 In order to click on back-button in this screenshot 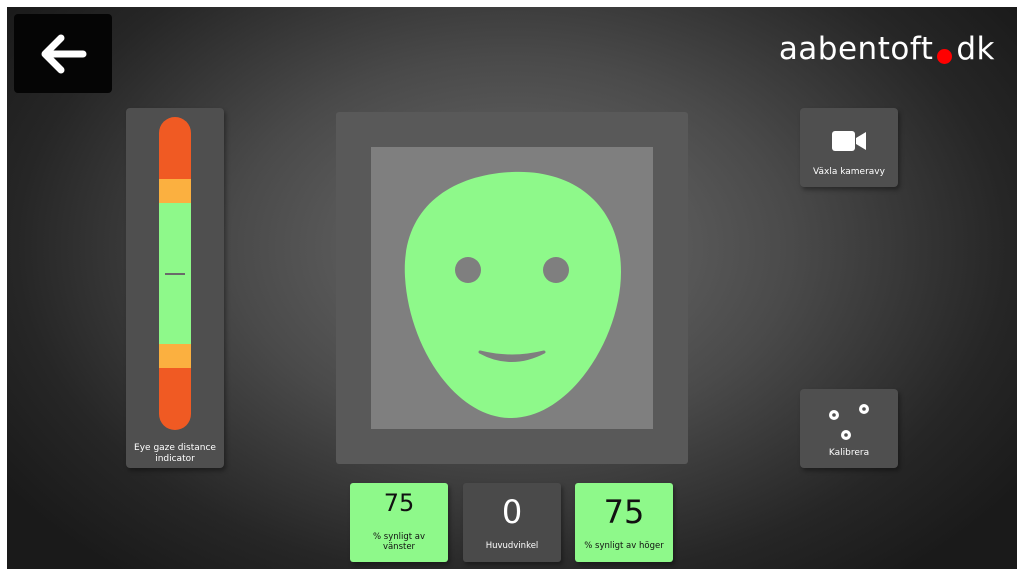, I will do `click(63, 53)`.